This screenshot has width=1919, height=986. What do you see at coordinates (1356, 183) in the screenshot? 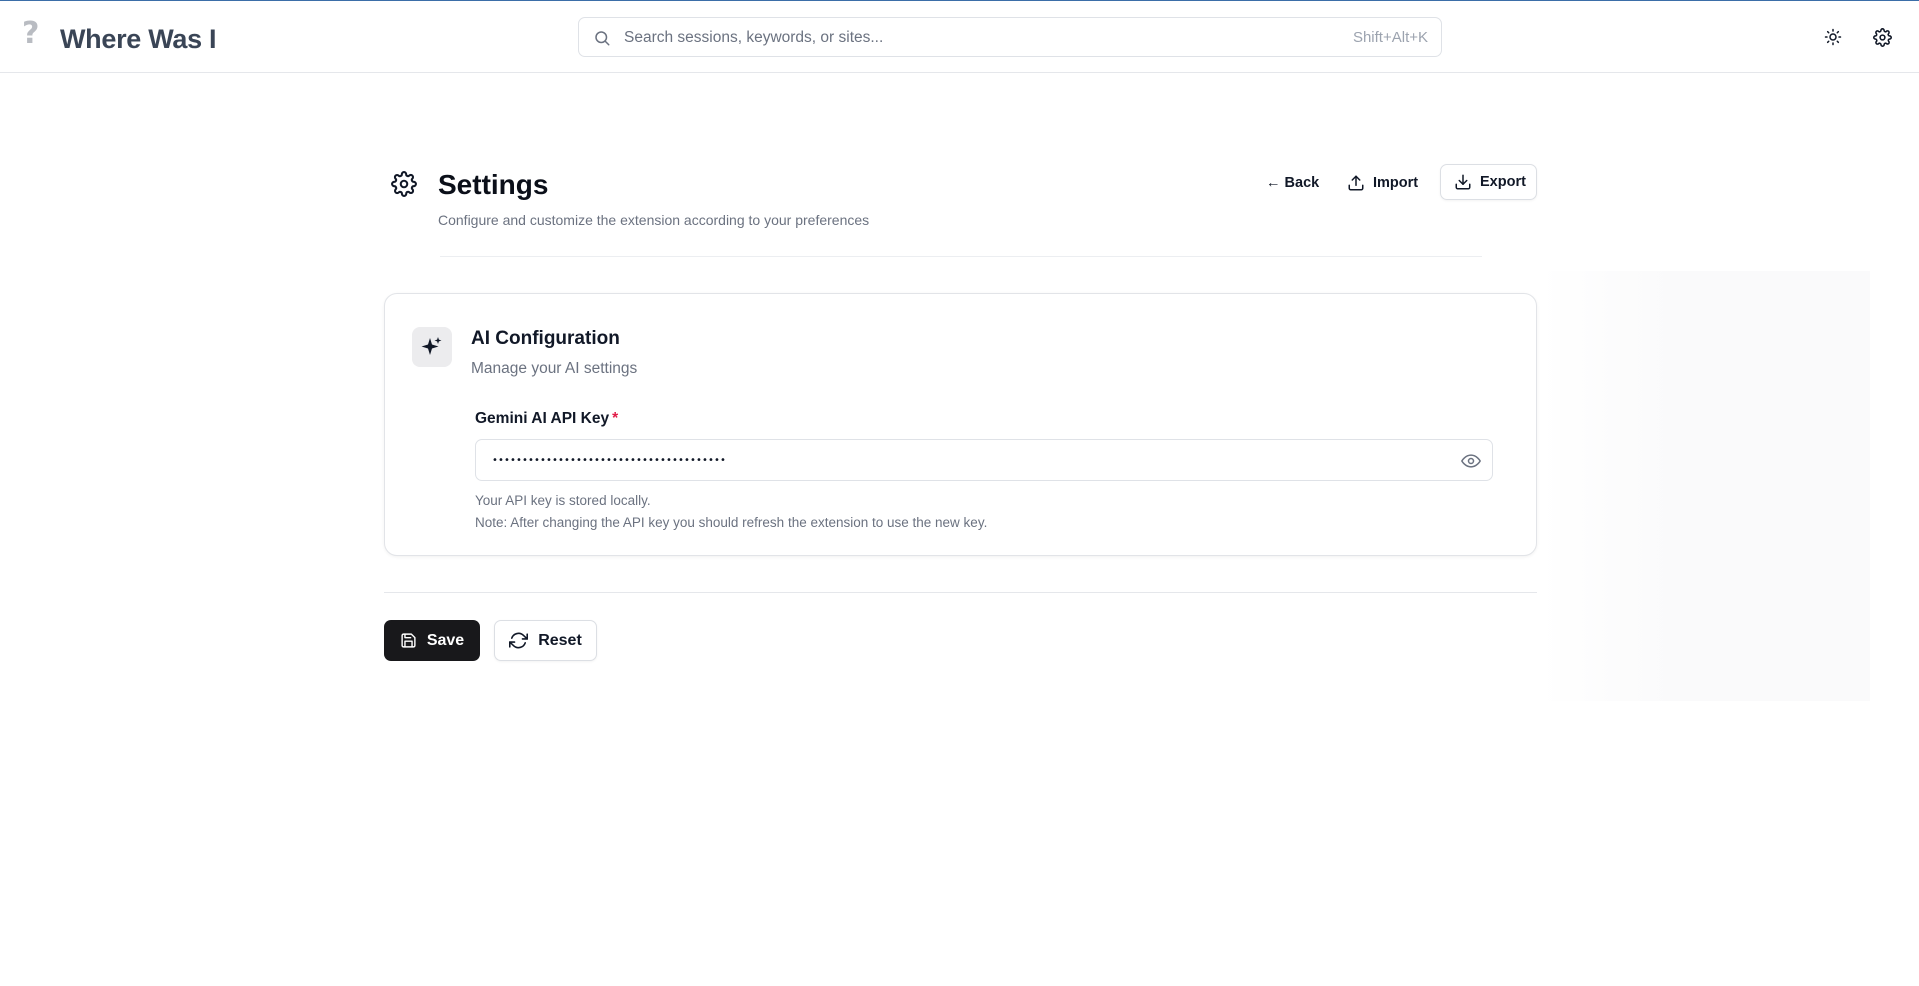
I see `upload-icon` at bounding box center [1356, 183].